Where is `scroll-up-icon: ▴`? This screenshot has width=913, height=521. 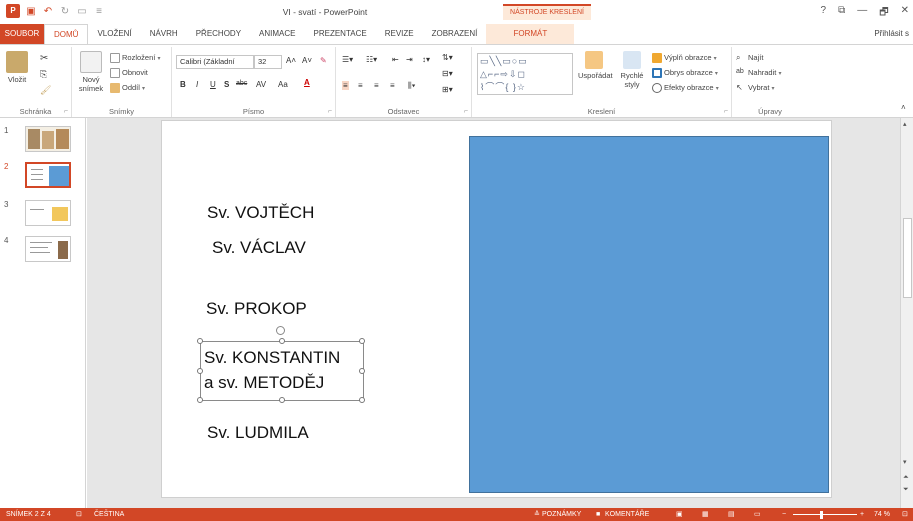
scroll-up-icon: ▴ is located at coordinates (905, 124).